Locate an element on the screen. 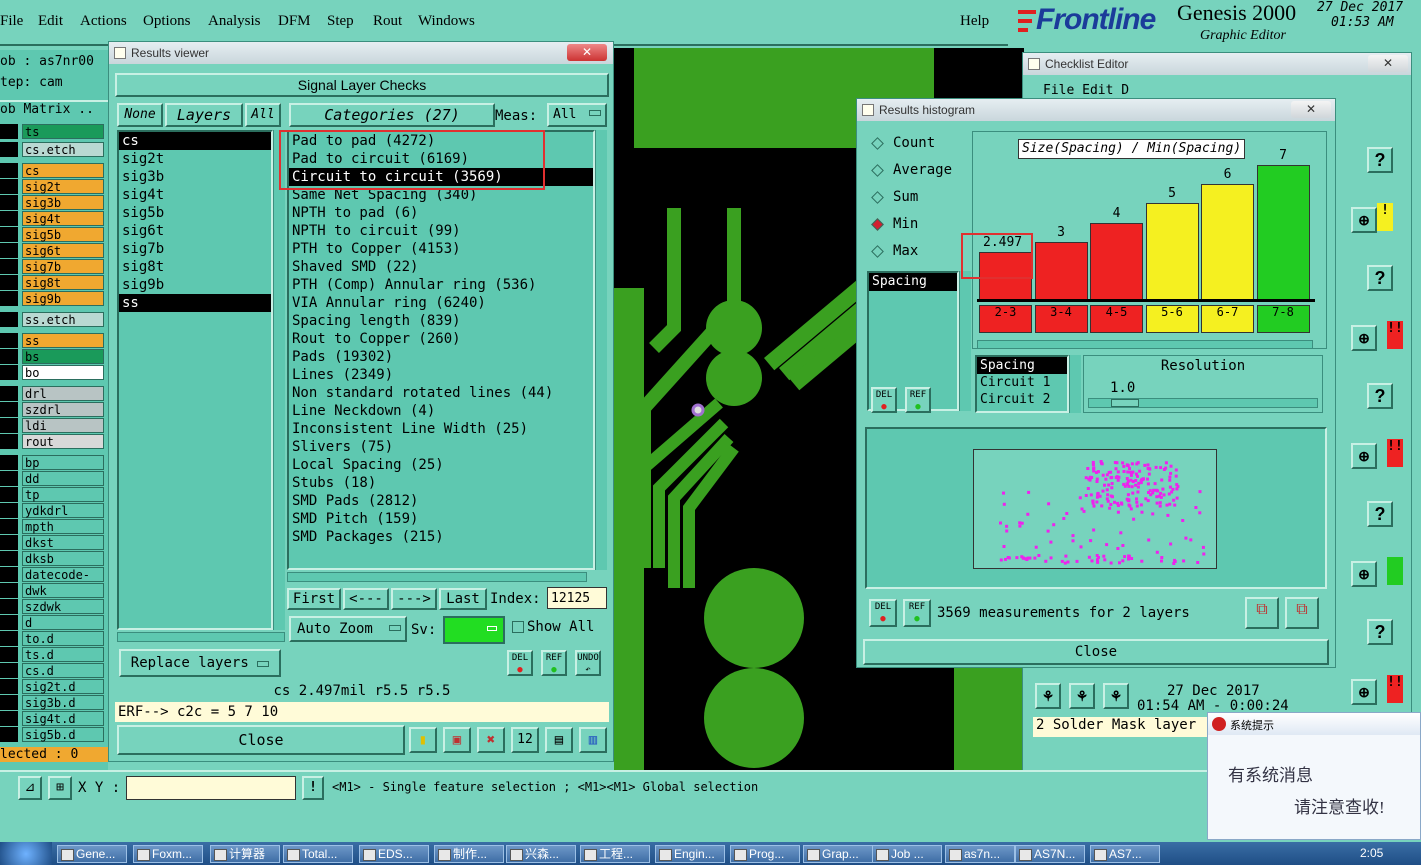 This screenshot has width=1421, height=865. mode-radio-min: Min is located at coordinates (917, 225).